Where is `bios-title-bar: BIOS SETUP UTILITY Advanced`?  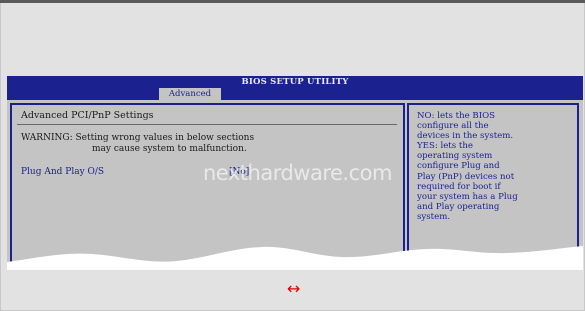
bios-title-bar: BIOS SETUP UTILITY Advanced is located at coordinates (295, 88).